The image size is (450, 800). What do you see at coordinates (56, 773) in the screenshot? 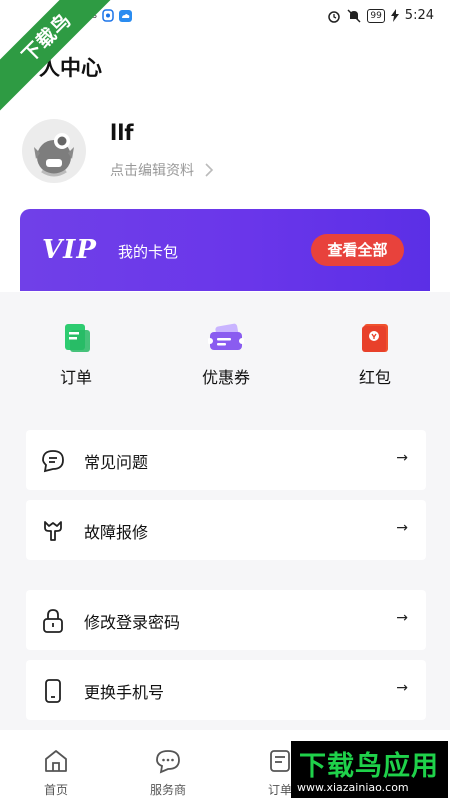
I see `nav-home: 首页` at bounding box center [56, 773].